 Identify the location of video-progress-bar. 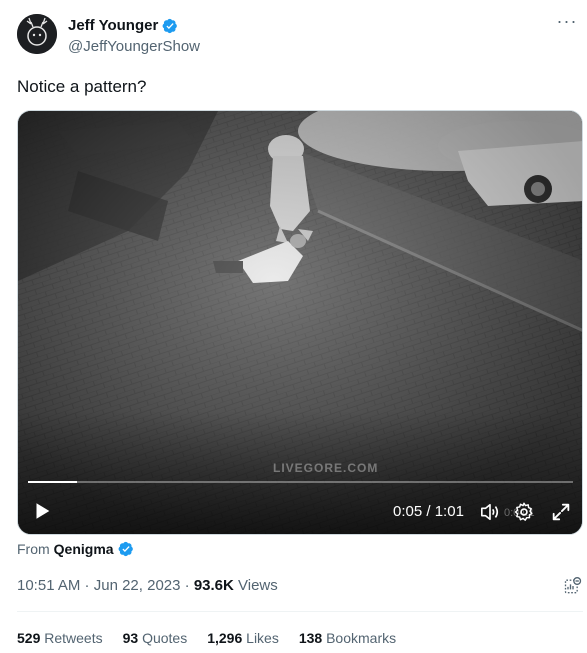
(300, 482).